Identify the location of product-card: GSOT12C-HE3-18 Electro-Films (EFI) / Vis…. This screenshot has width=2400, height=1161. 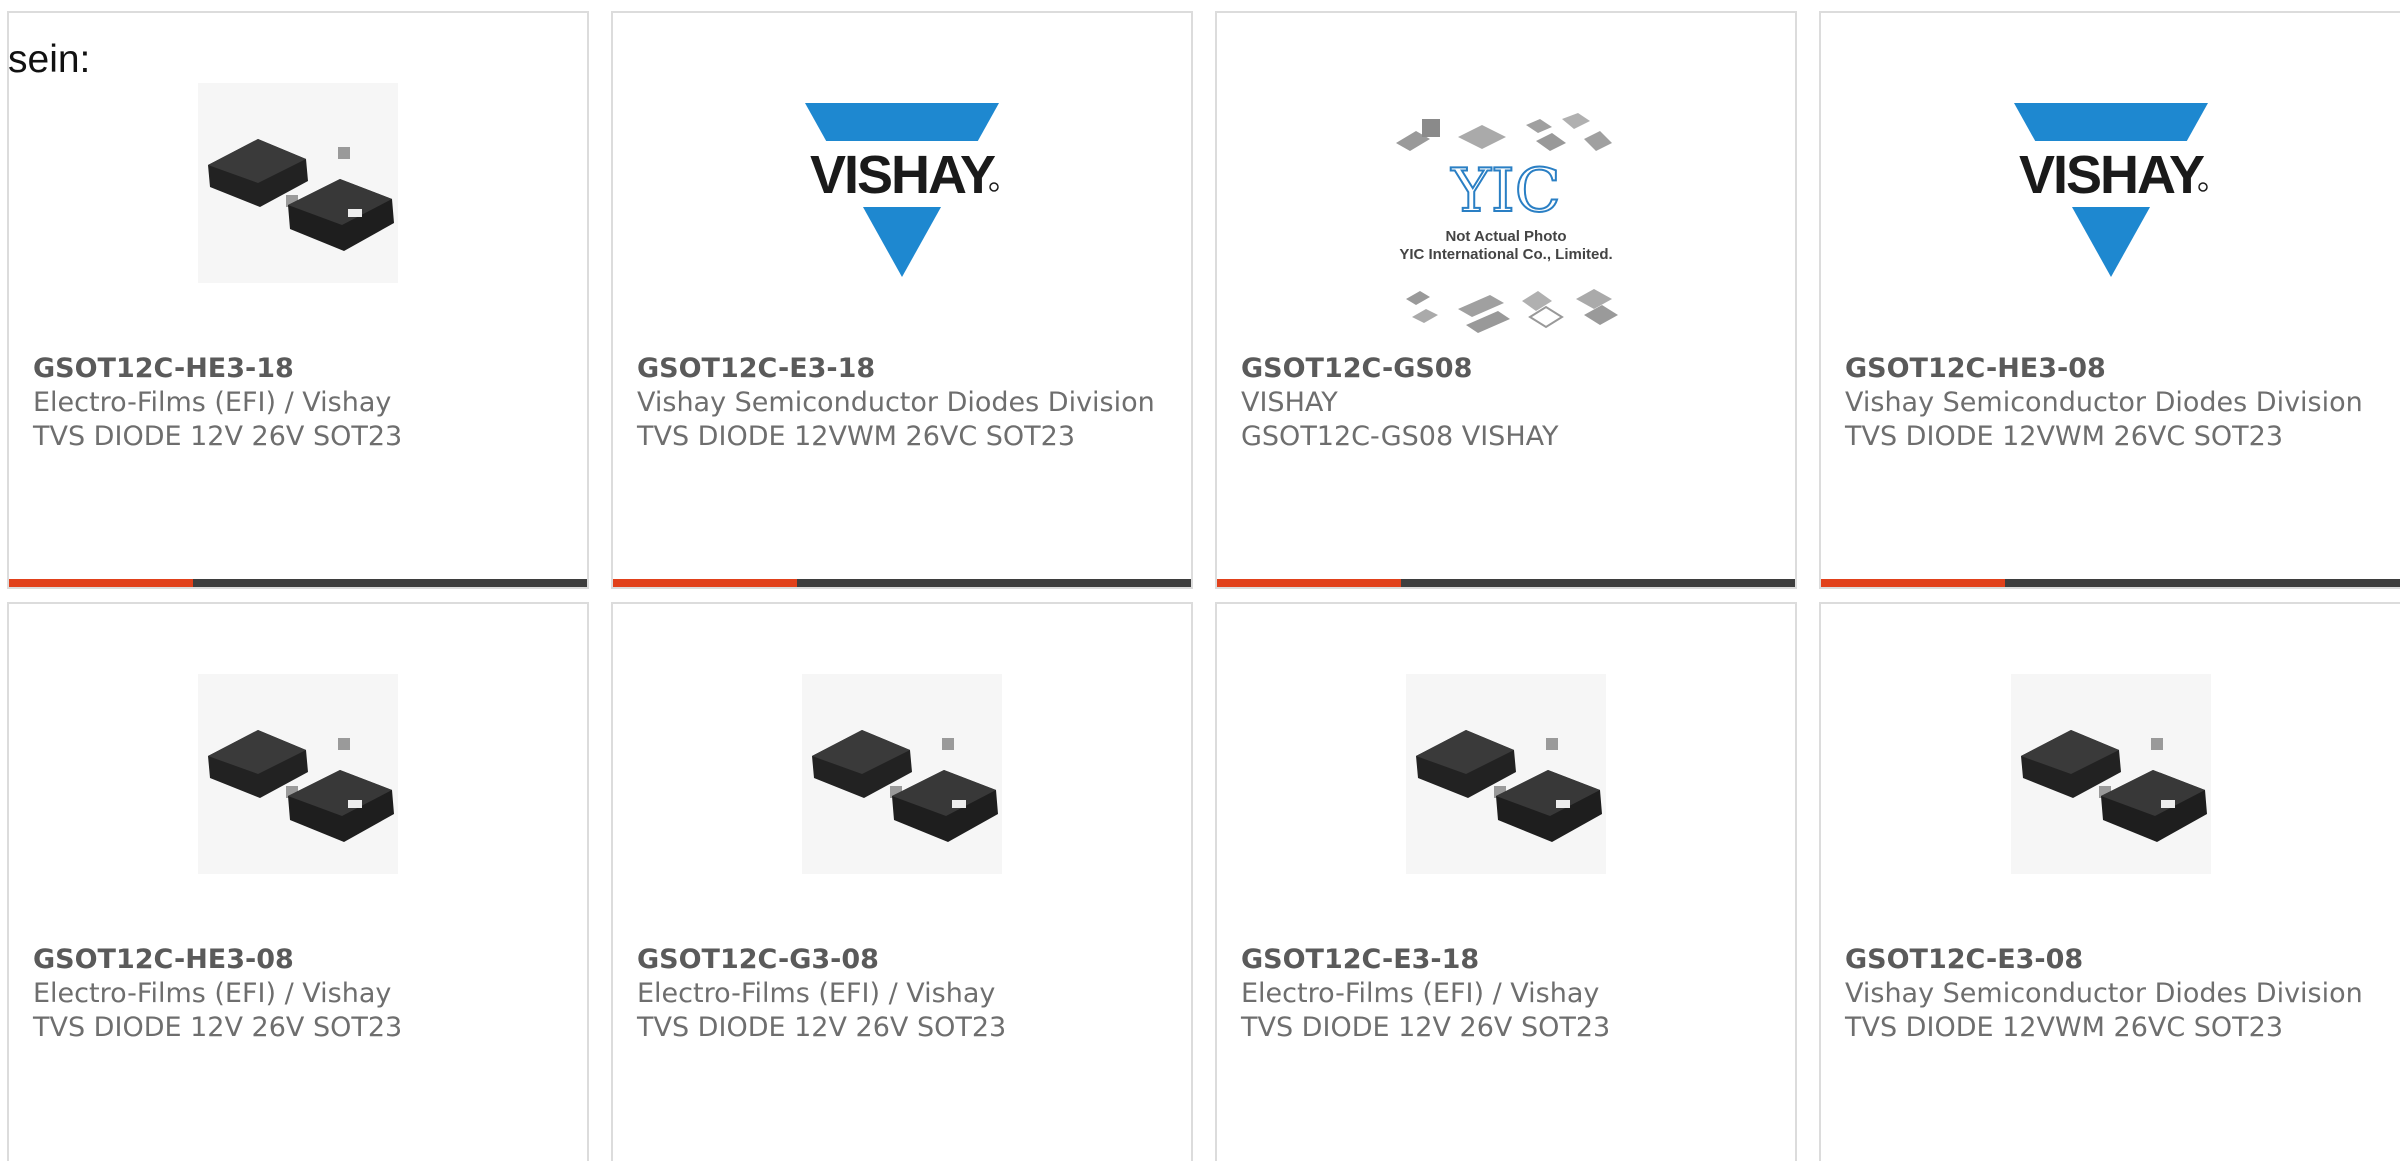
(298, 300).